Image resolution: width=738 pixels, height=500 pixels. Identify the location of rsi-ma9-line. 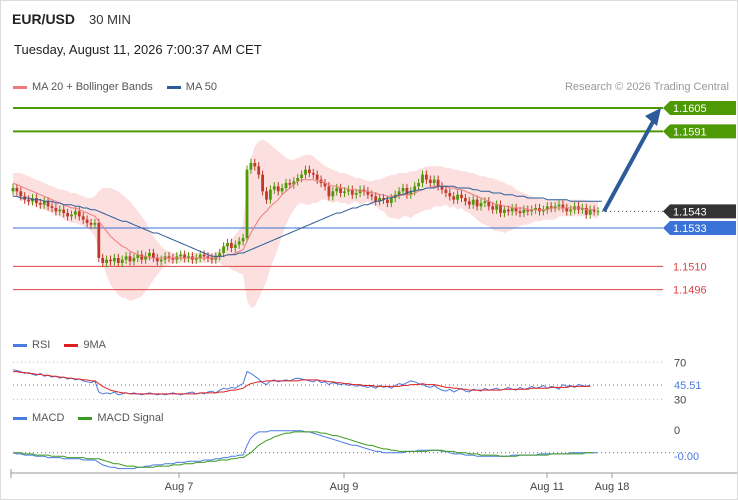
(302, 383).